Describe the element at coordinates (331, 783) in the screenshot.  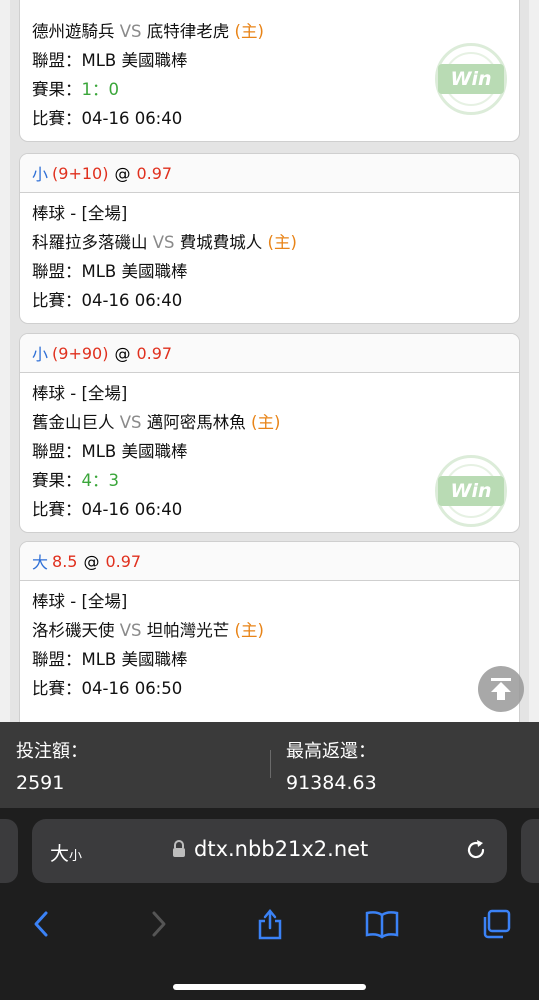
I see `max-return-value: 91384.63` at that location.